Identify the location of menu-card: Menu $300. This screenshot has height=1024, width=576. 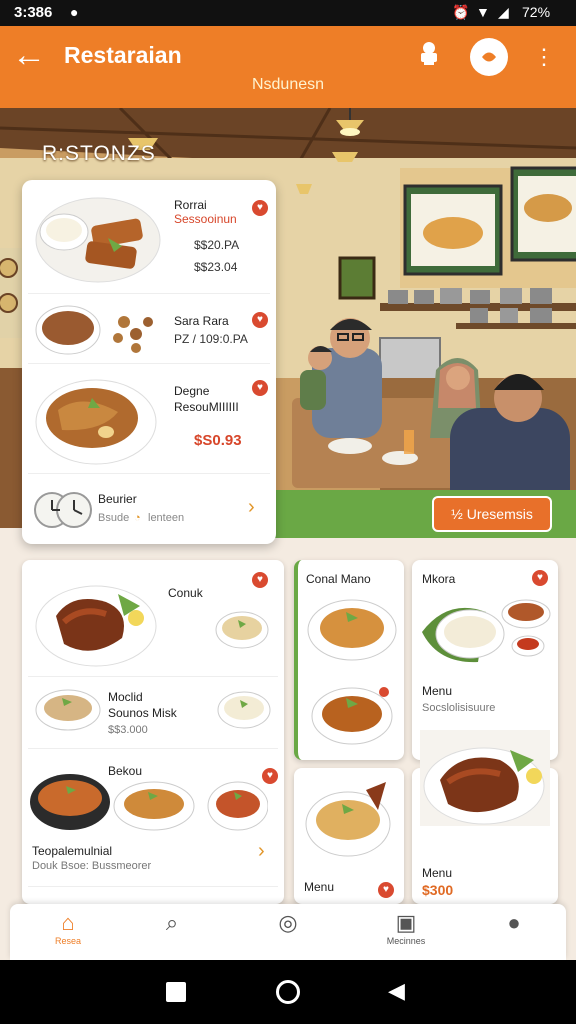
(485, 817).